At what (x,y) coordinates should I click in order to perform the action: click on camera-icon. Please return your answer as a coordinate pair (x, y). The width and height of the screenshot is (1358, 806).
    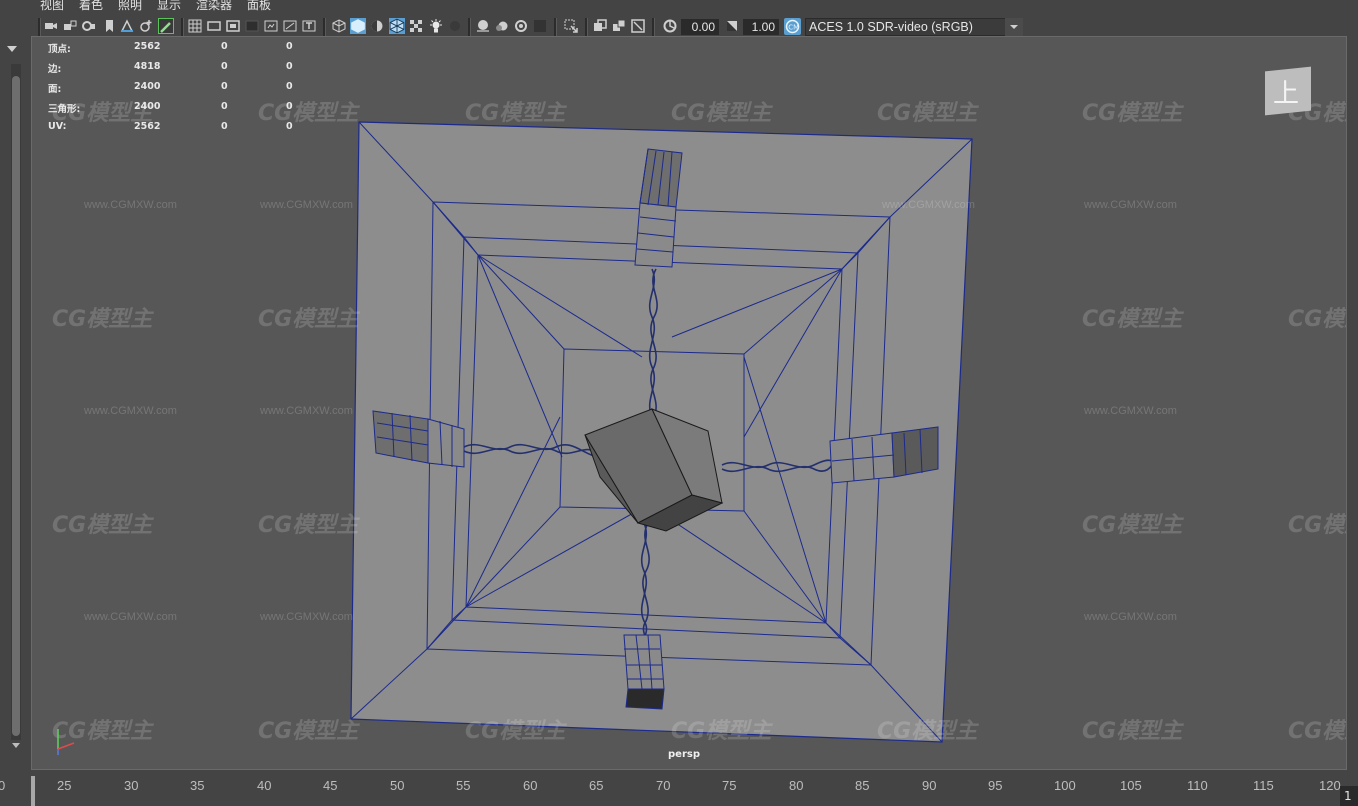
    Looking at the image, I should click on (51, 26).